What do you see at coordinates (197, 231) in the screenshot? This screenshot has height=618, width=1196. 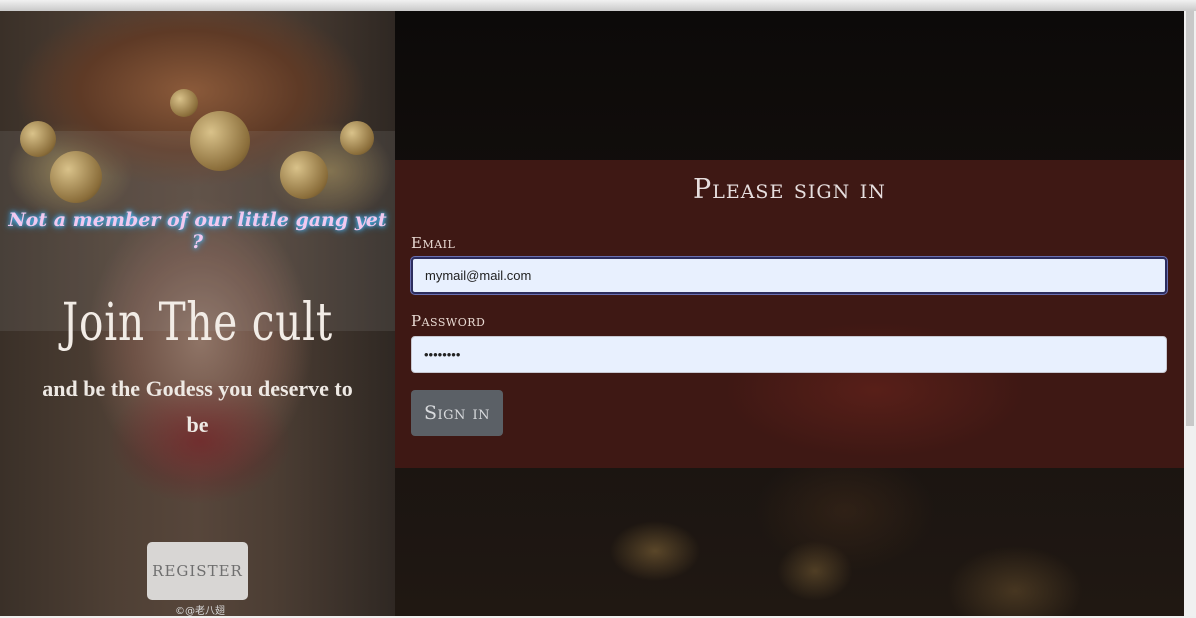 I see `promo-tagline: Not a member of our little gang yet ?` at bounding box center [197, 231].